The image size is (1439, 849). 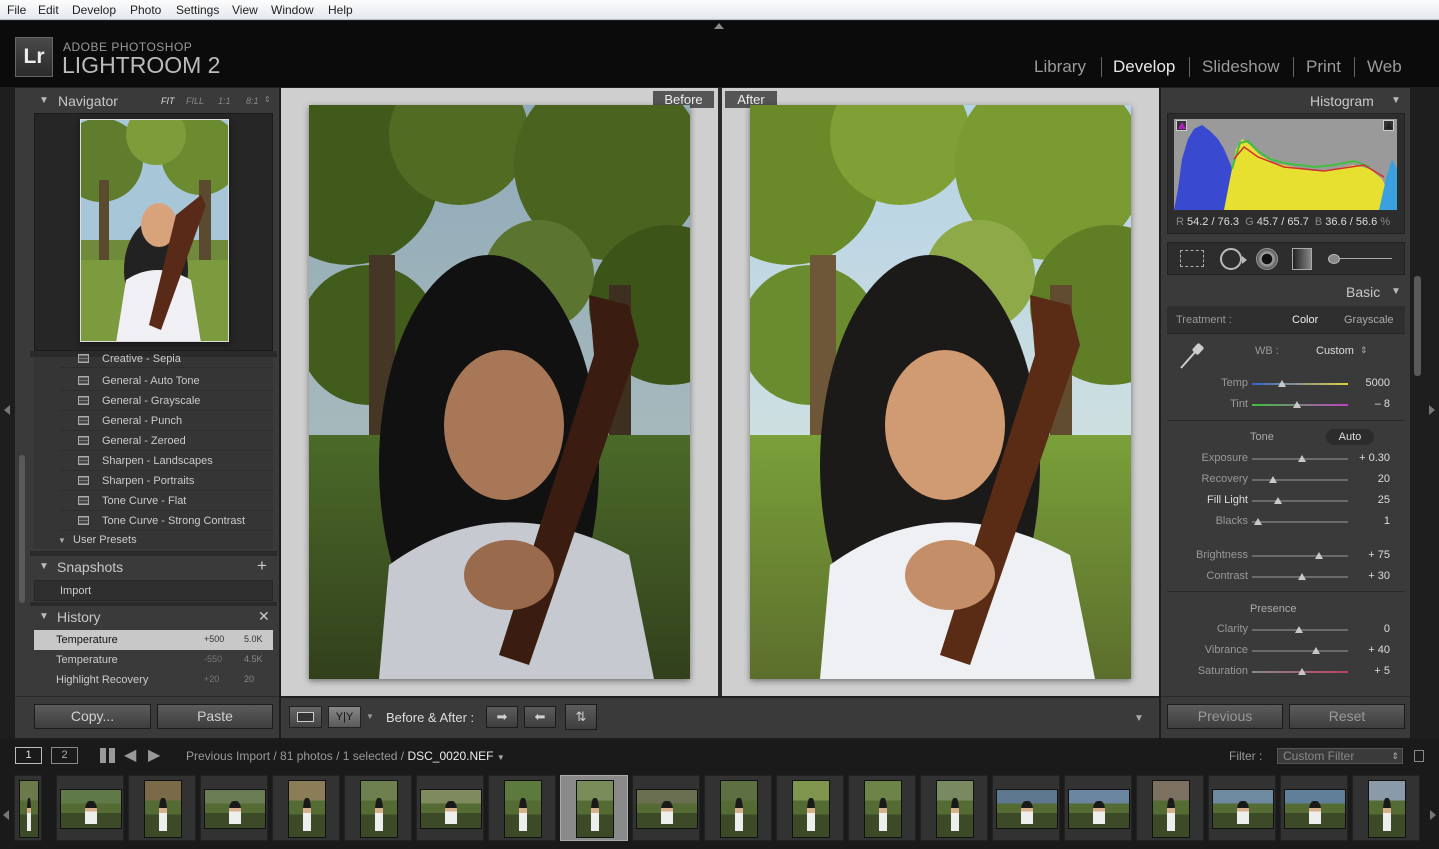 What do you see at coordinates (267, 99) in the screenshot?
I see `zoom-stepper-icon: ⇕` at bounding box center [267, 99].